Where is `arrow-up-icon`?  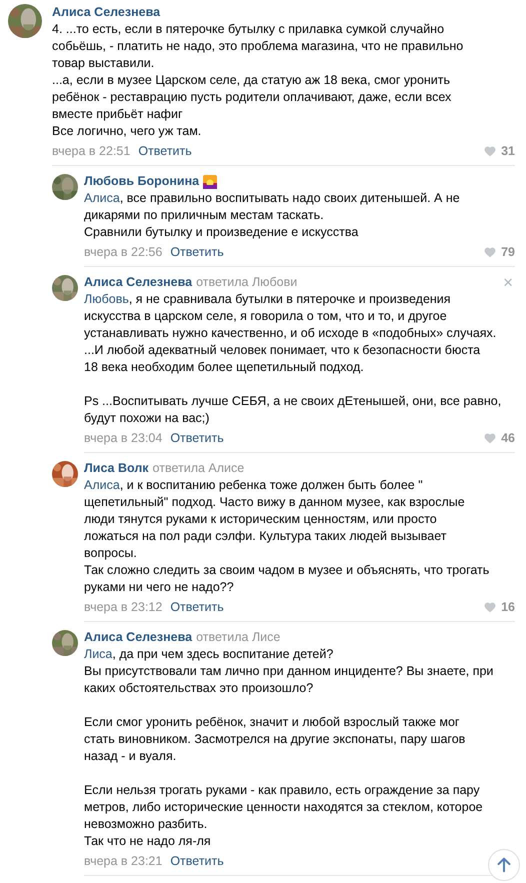
arrow-up-icon is located at coordinates (504, 865).